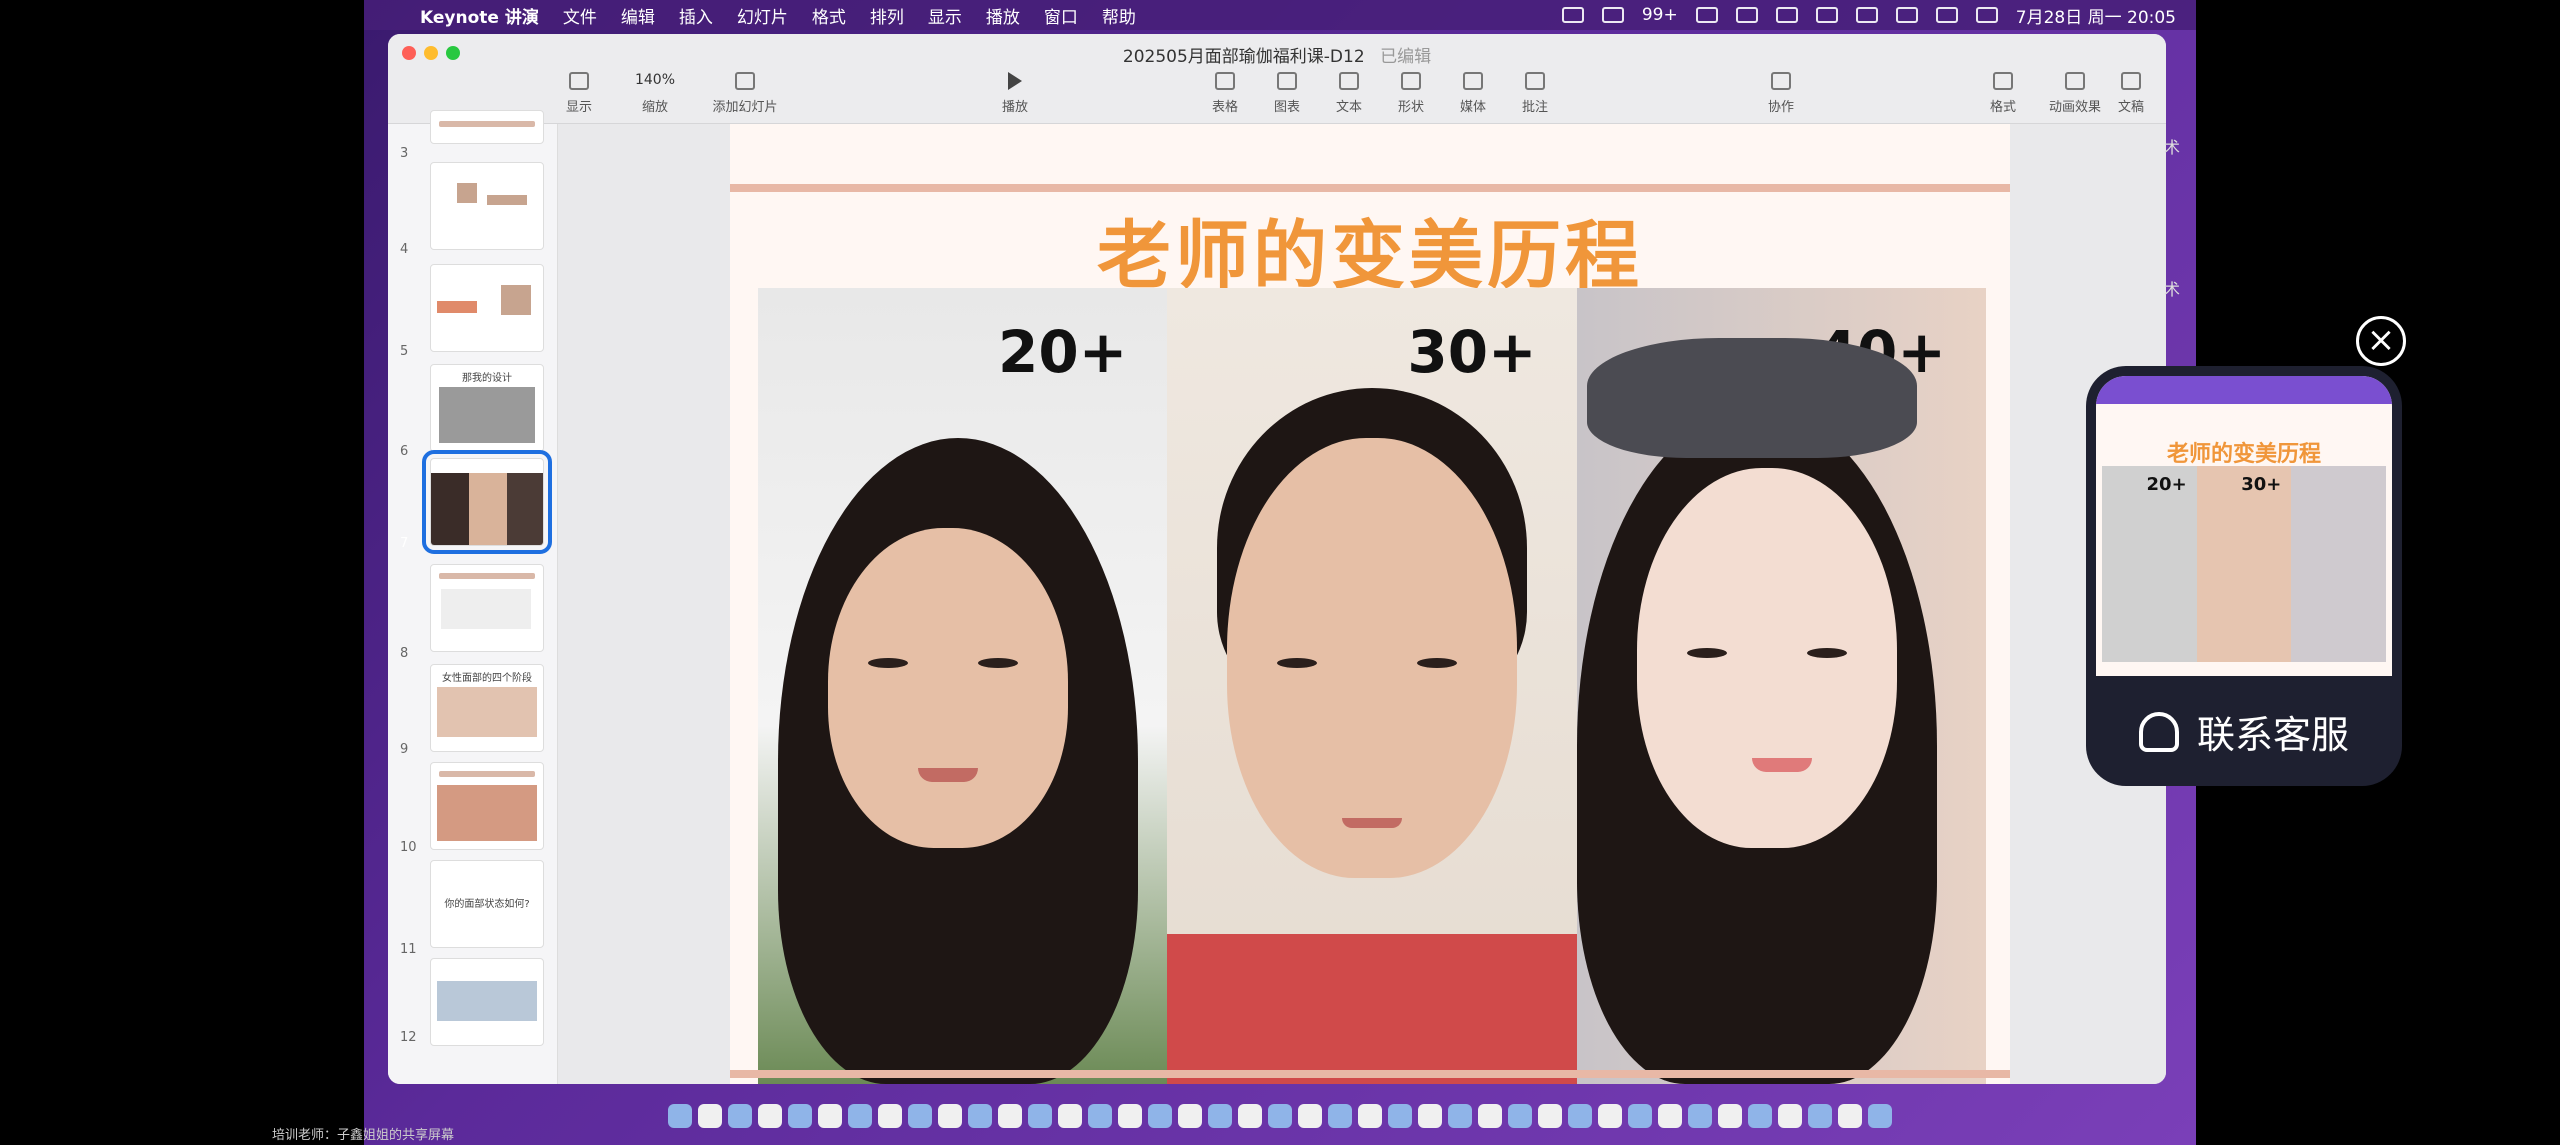 The image size is (2560, 1145). I want to click on toolbar-collaborate-button: 协作, so click(1781, 93).